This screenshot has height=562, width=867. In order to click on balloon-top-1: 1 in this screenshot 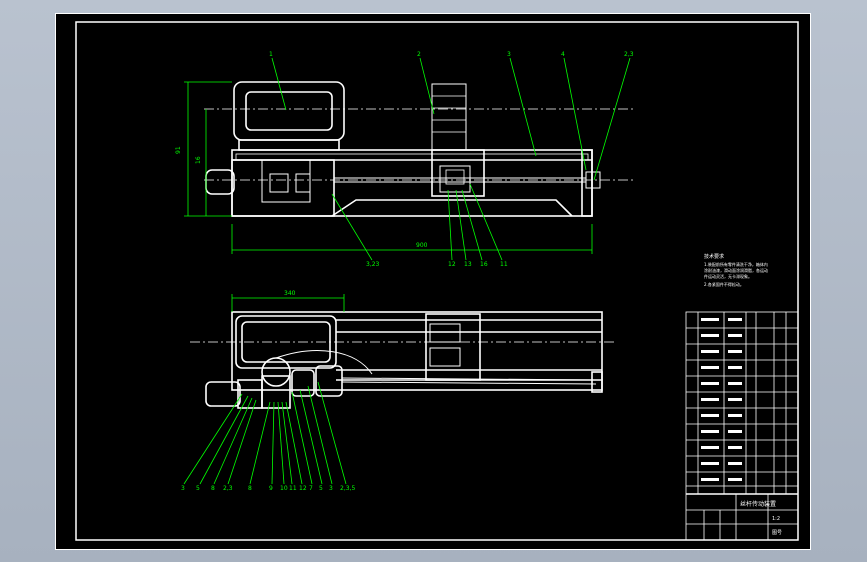, I will do `click(271, 54)`.